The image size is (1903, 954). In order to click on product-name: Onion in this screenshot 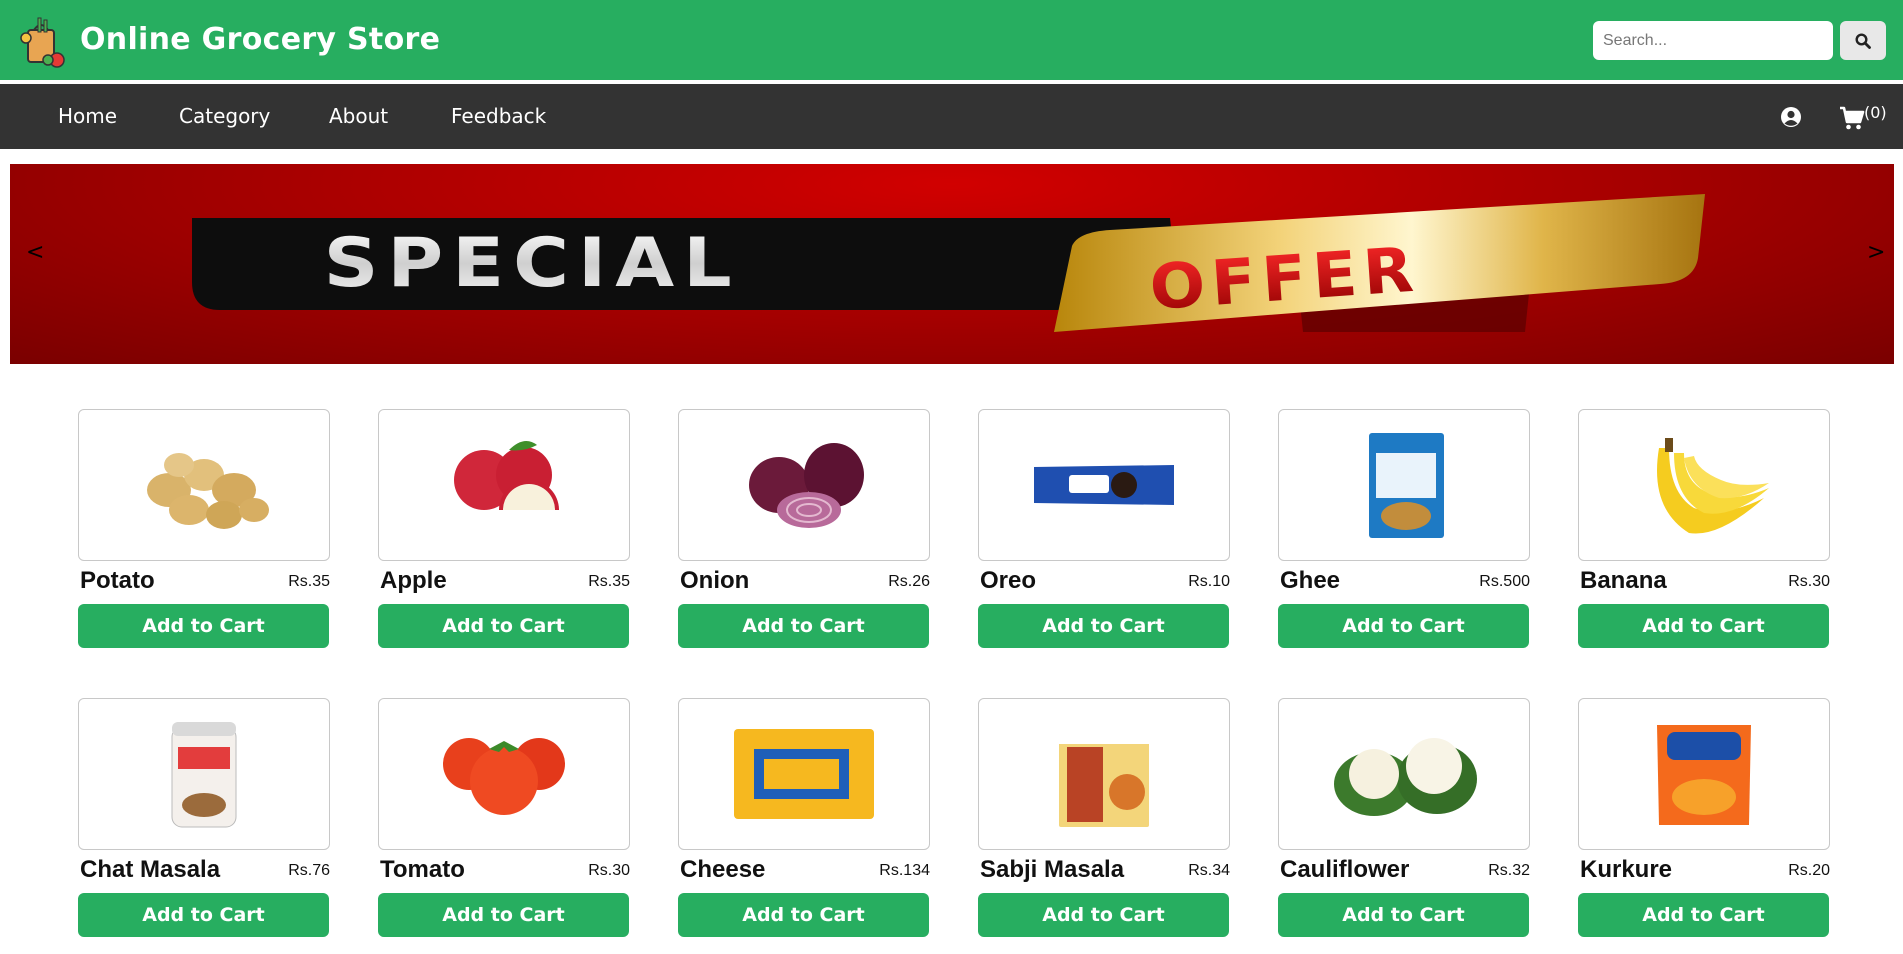, I will do `click(715, 580)`.